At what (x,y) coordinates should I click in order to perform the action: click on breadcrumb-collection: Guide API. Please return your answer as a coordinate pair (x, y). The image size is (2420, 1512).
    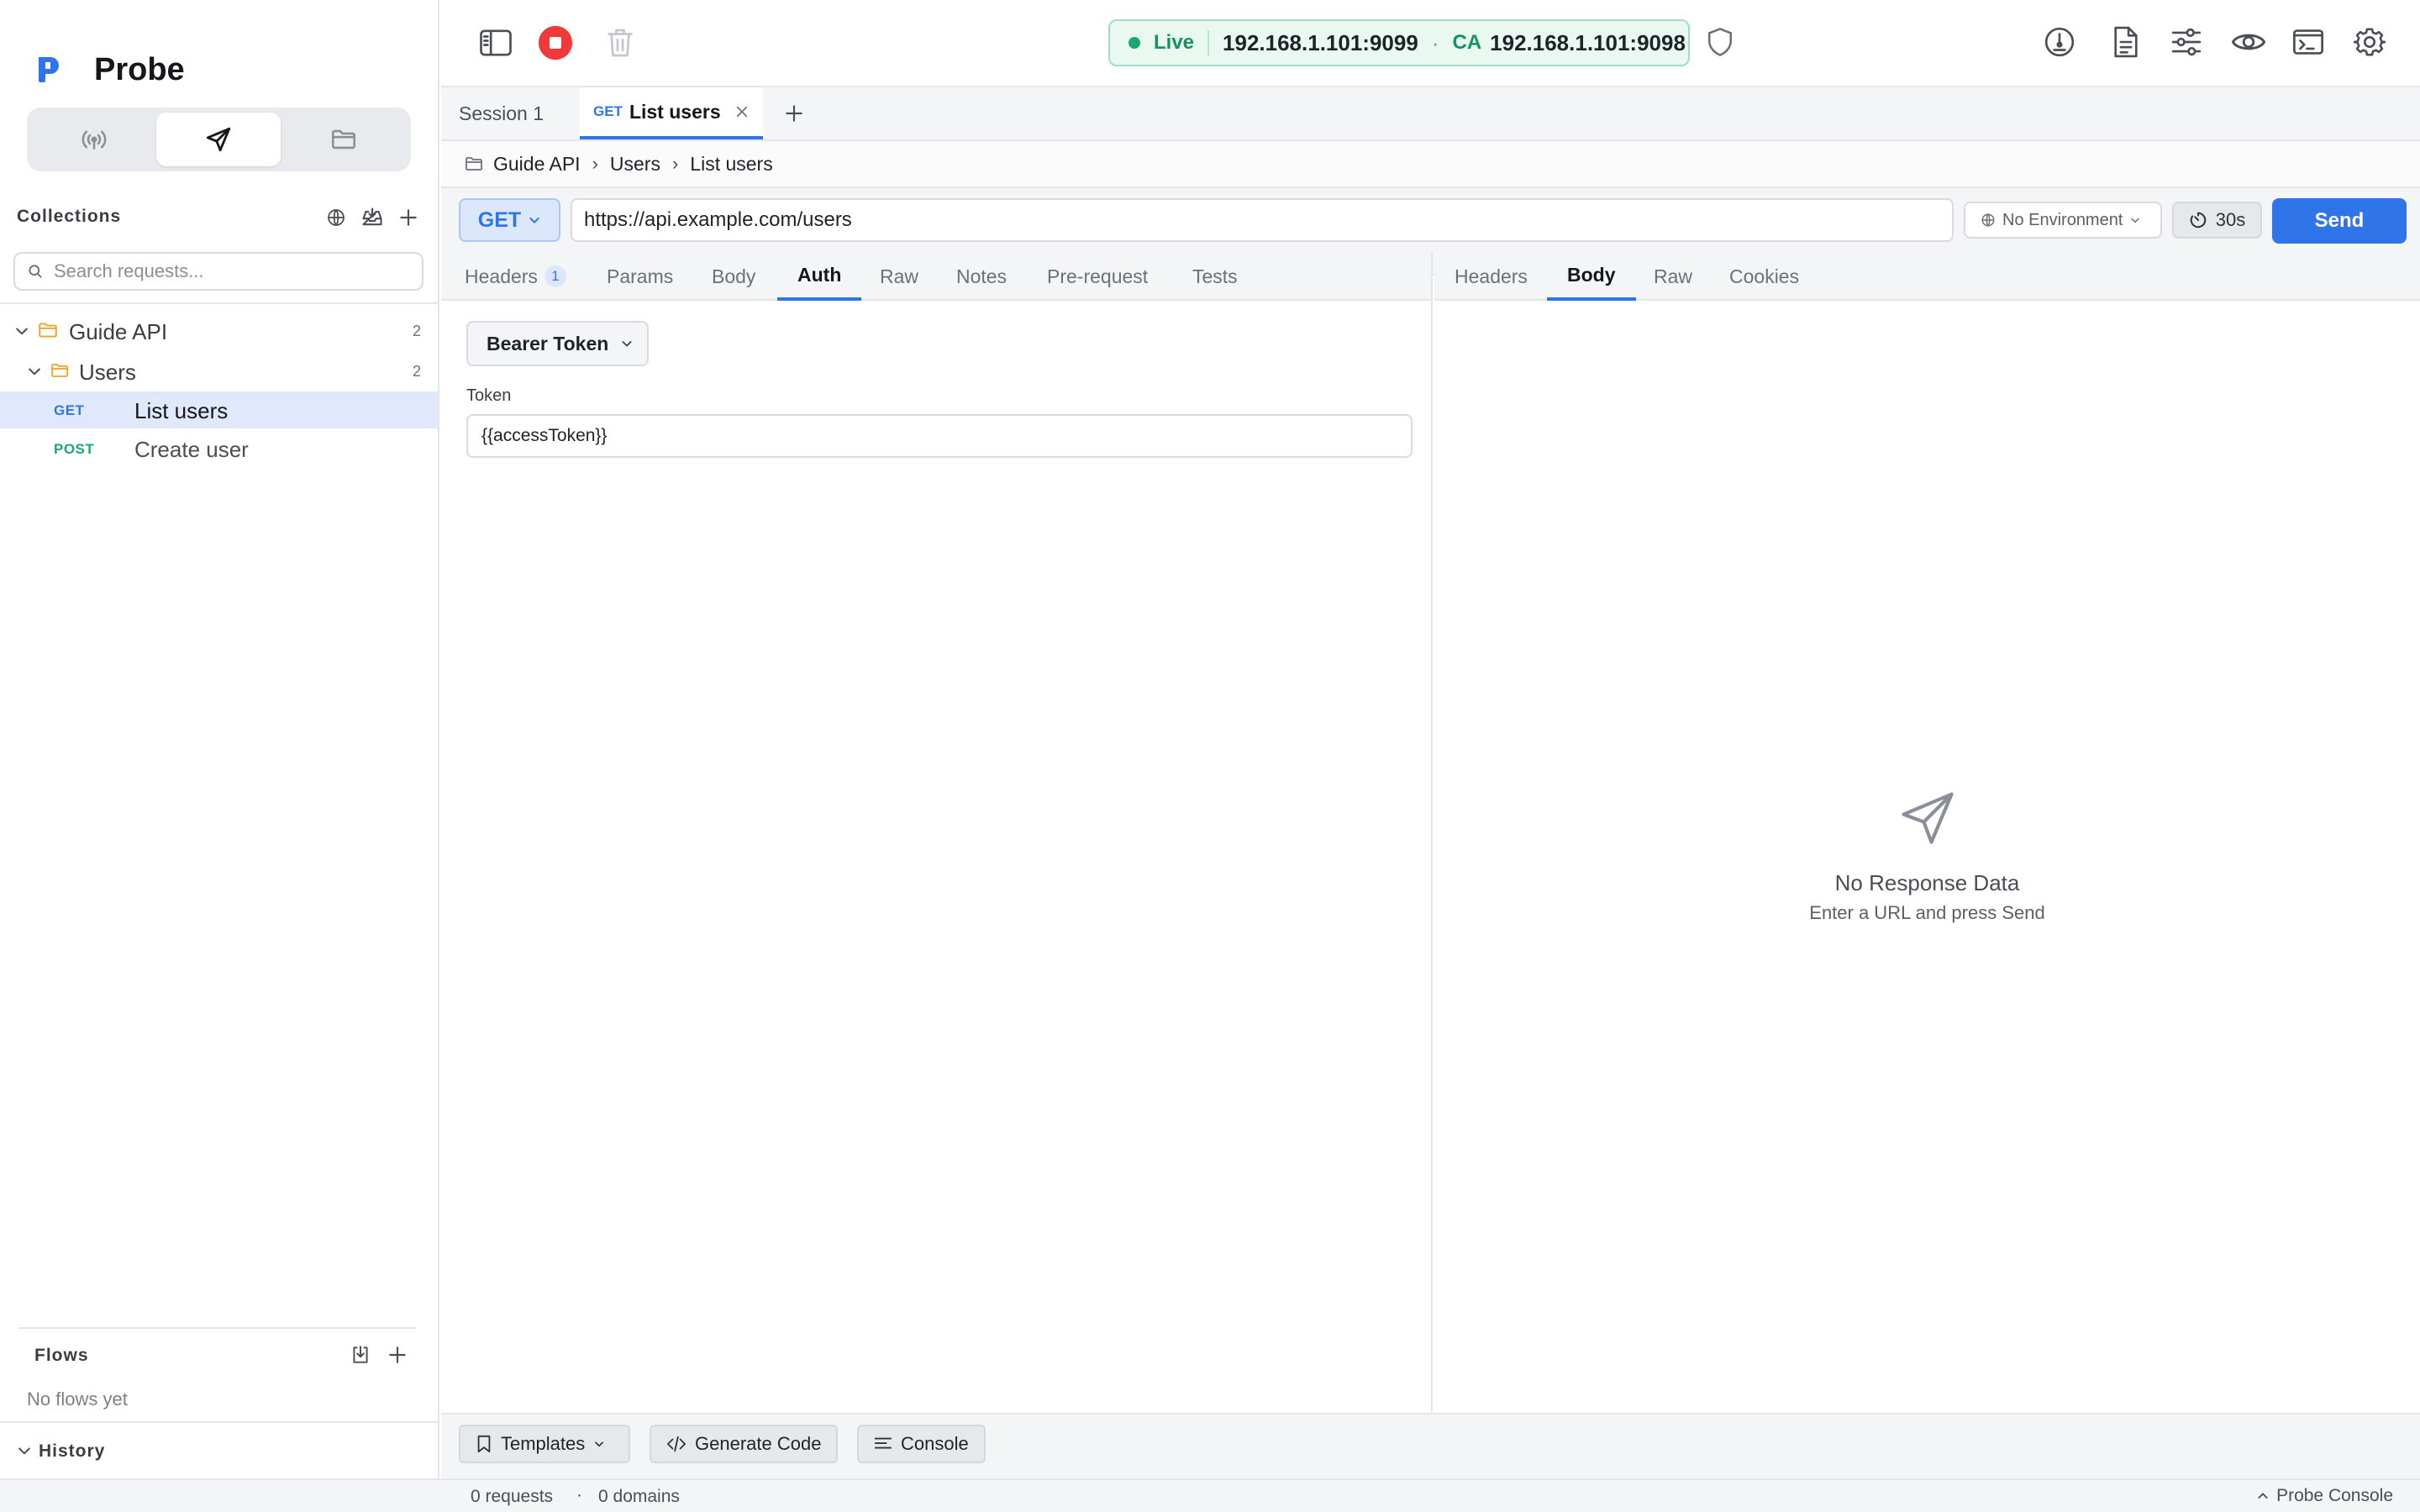
    Looking at the image, I should click on (537, 164).